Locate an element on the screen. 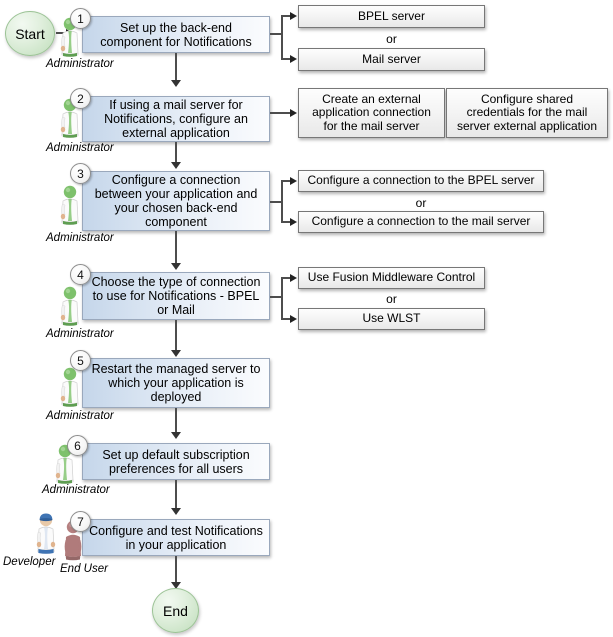 The width and height of the screenshot is (613, 637). end-terminator: End is located at coordinates (175, 610).